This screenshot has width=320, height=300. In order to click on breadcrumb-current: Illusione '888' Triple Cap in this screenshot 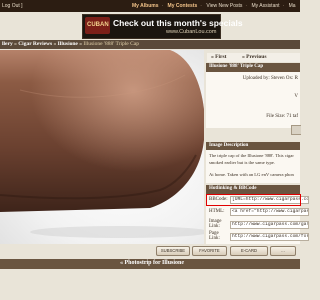, I will do `click(111, 44)`.